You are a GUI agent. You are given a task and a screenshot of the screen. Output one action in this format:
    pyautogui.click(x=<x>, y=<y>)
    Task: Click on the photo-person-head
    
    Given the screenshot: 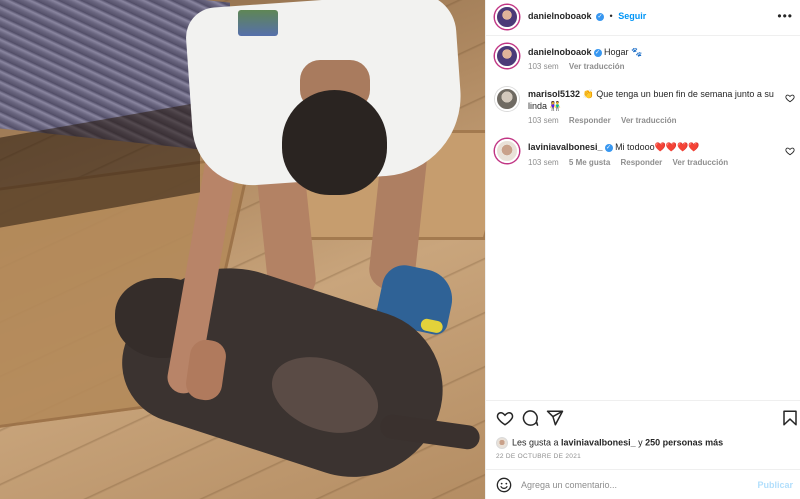 What is the action you would take?
    pyautogui.click(x=334, y=142)
    